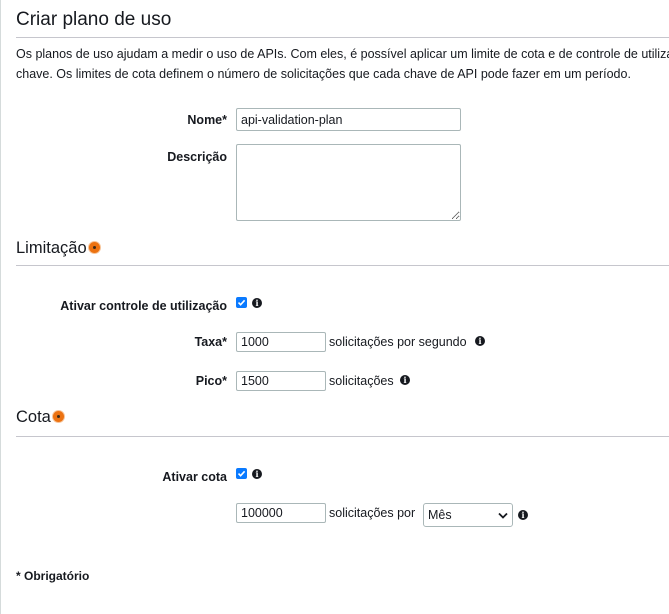 Image resolution: width=669 pixels, height=614 pixels. I want to click on title-divider, so click(342, 37).